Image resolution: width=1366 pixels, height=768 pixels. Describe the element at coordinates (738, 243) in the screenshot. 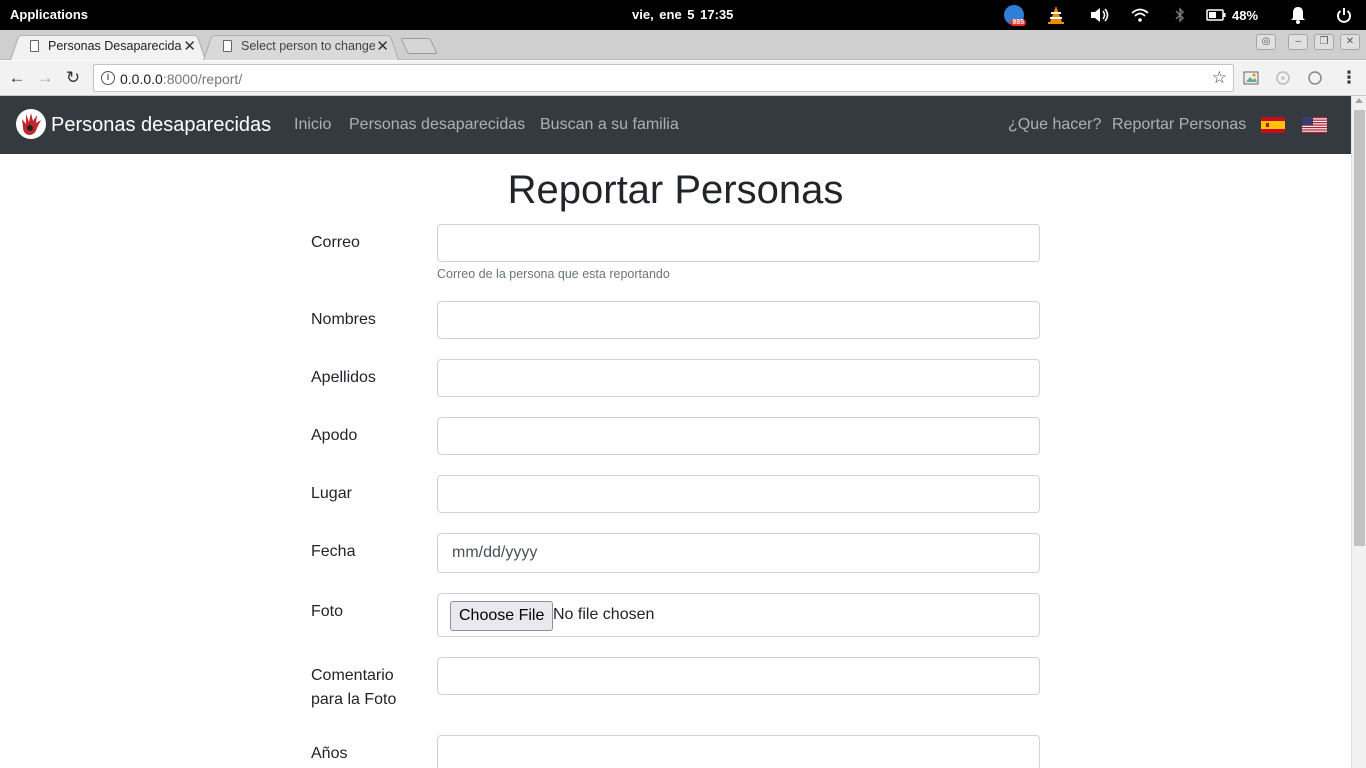

I see `correo-input` at that location.